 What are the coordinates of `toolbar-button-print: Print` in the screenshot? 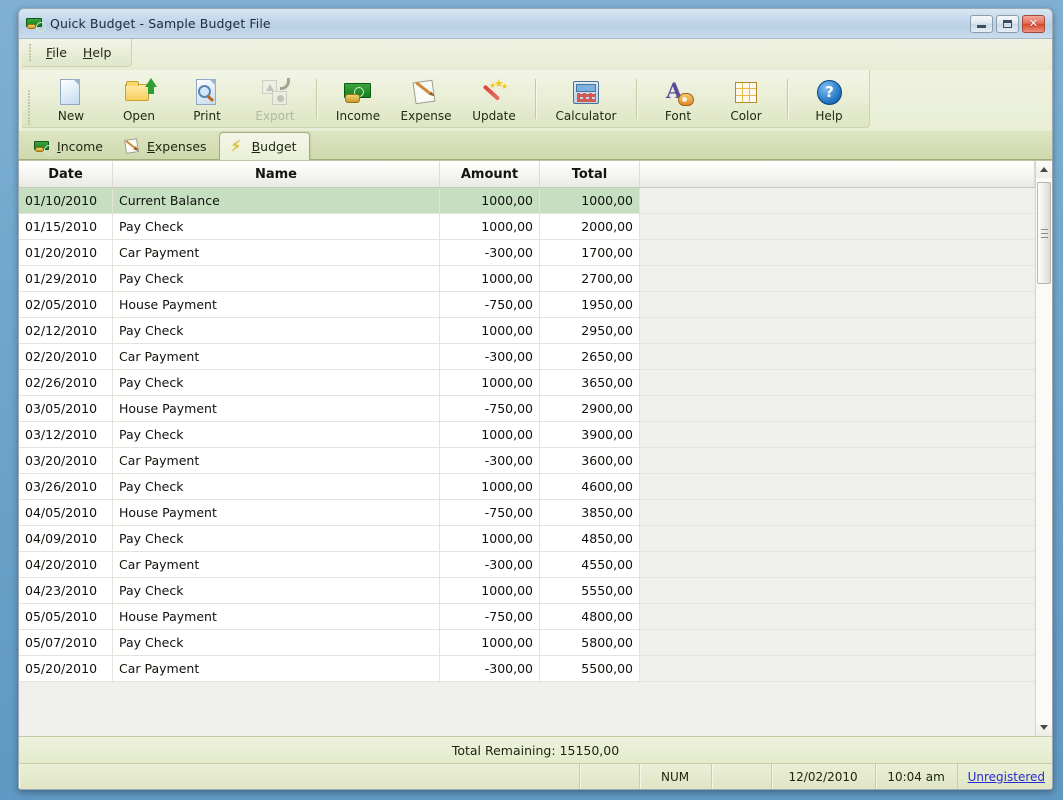 It's located at (207, 99).